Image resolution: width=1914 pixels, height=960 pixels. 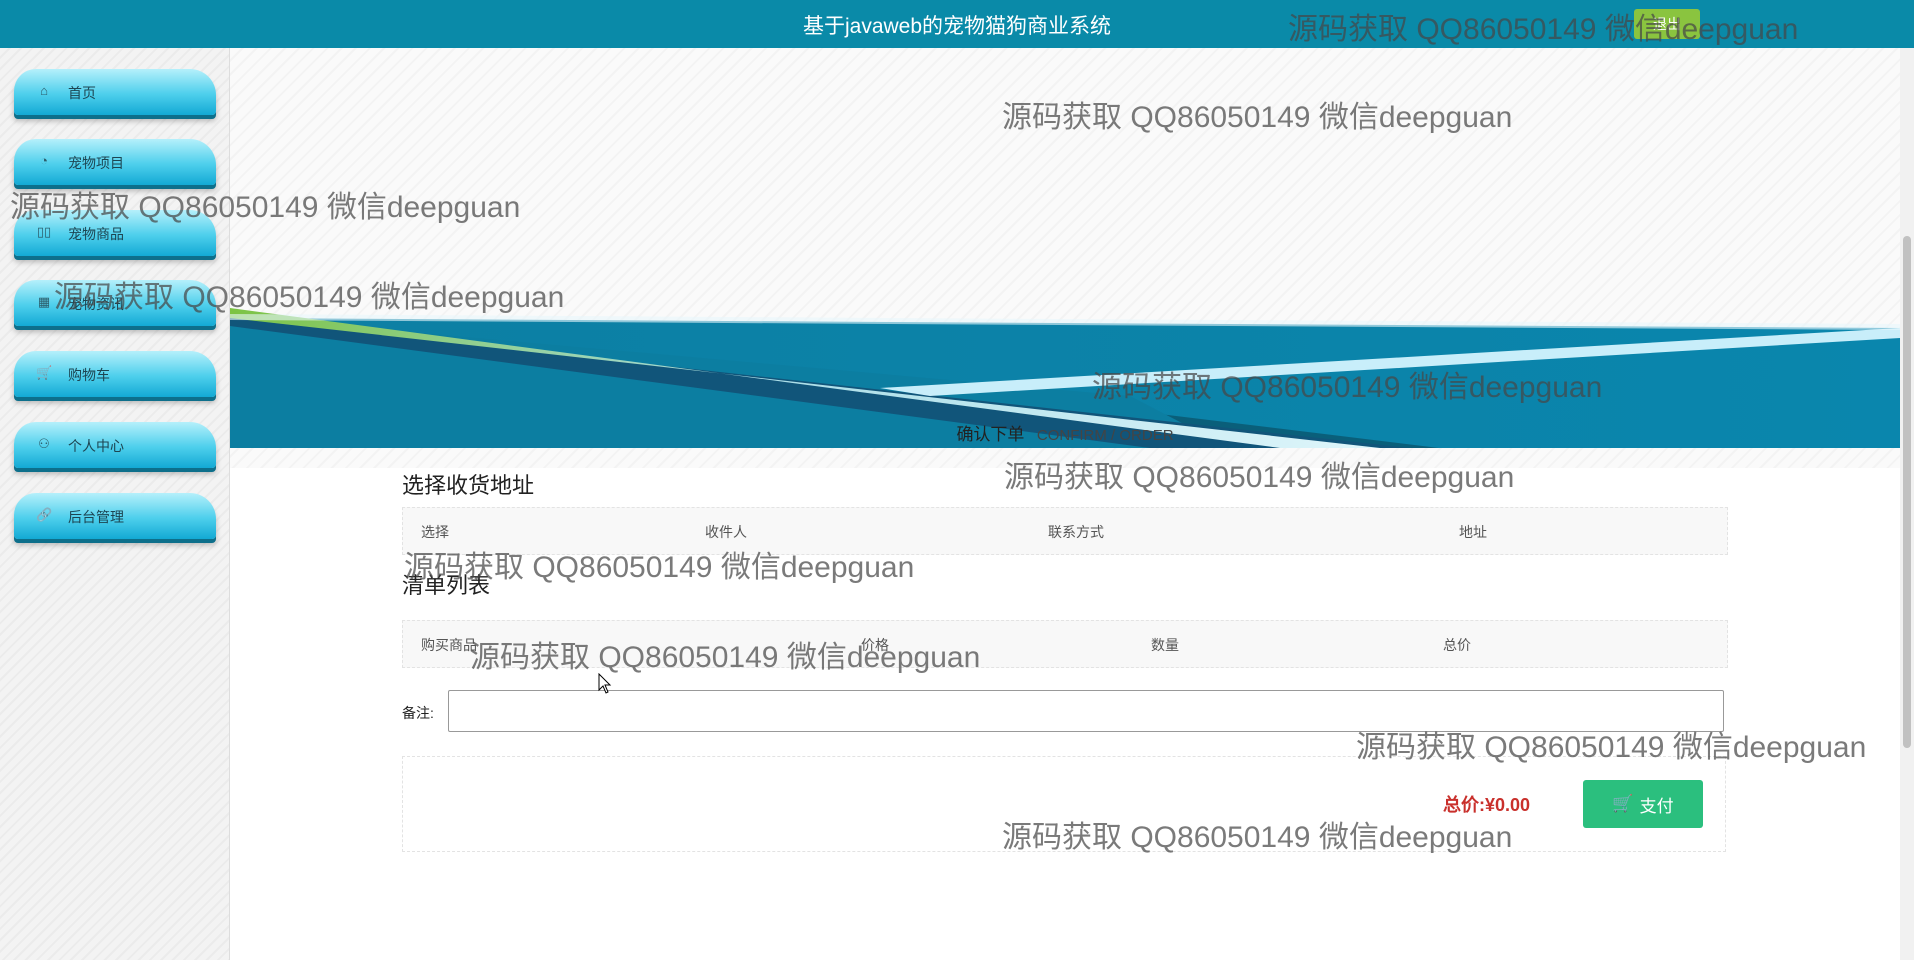 What do you see at coordinates (1105, 435) in the screenshot?
I see `confirm-heading-en: CONFIRM / ORDER` at bounding box center [1105, 435].